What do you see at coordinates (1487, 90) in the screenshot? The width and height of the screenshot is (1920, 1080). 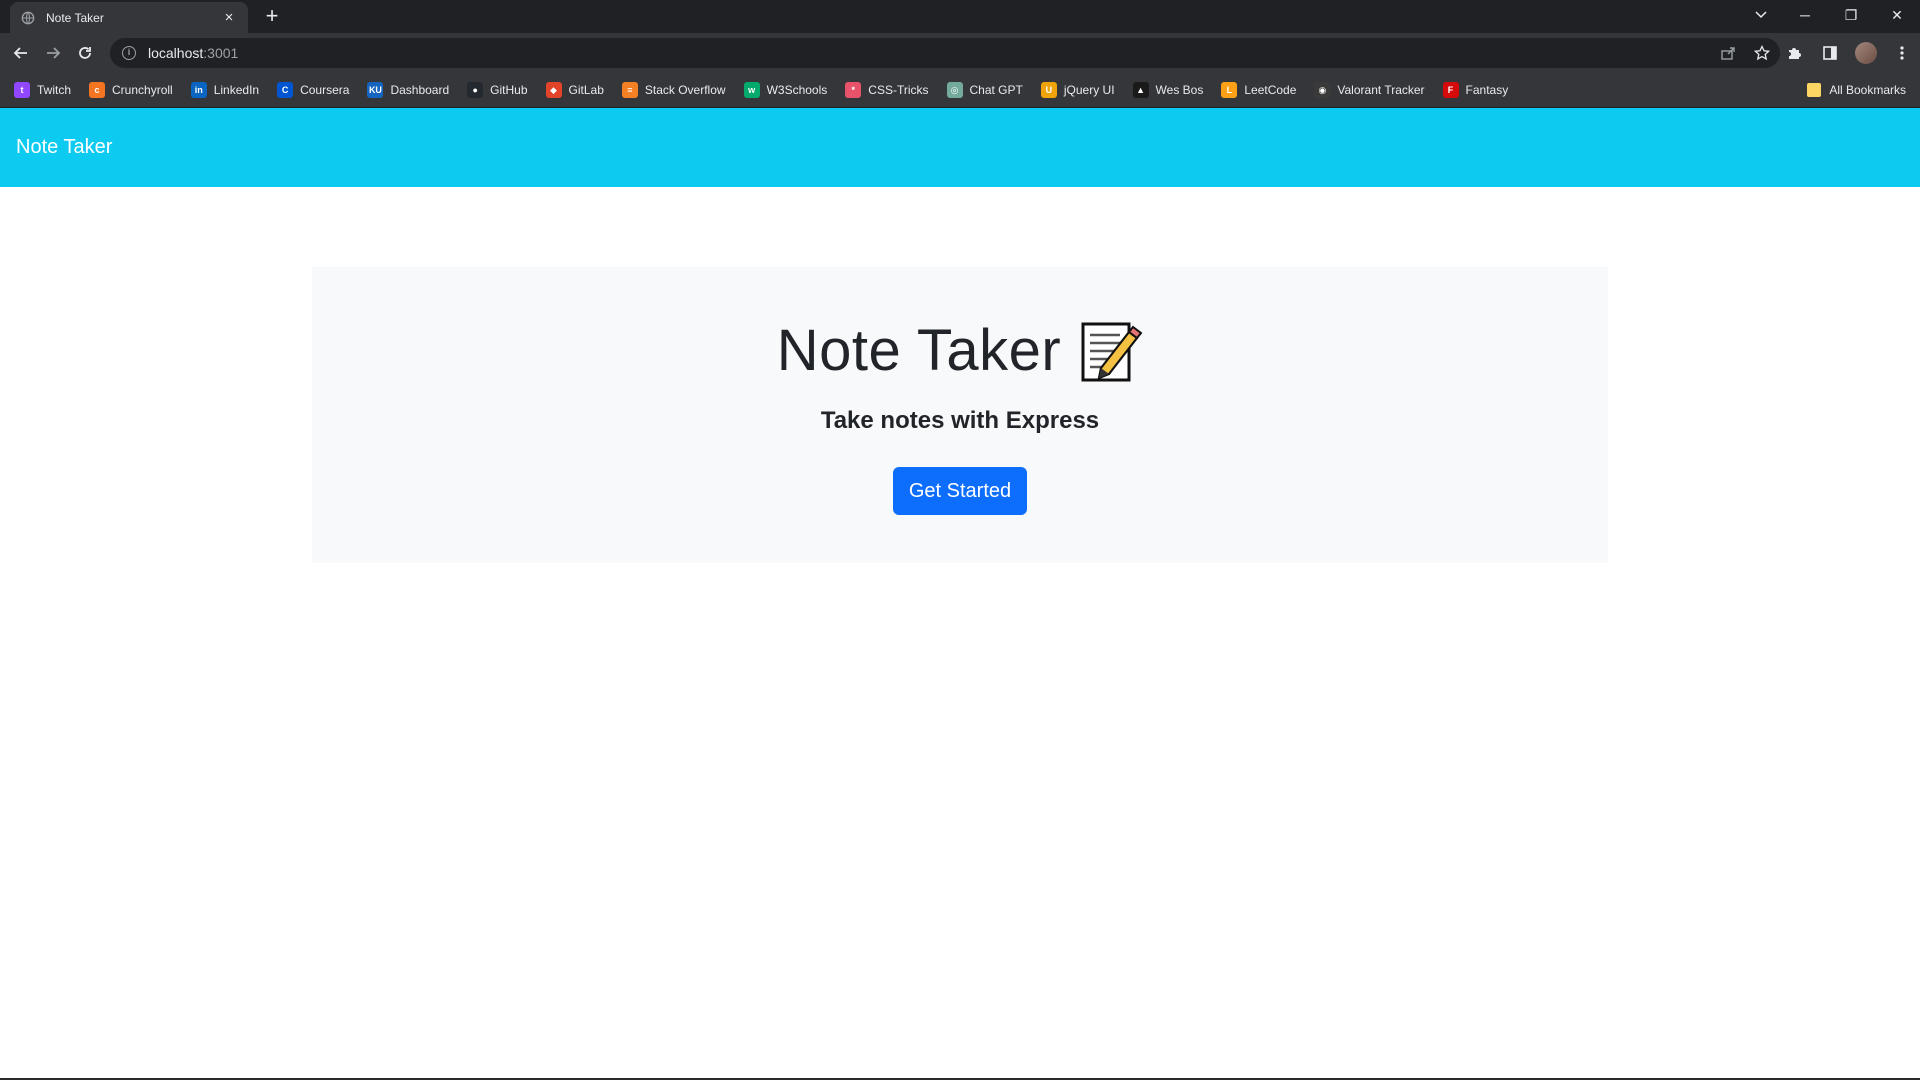 I see `bookmark-label: Fantasy` at bounding box center [1487, 90].